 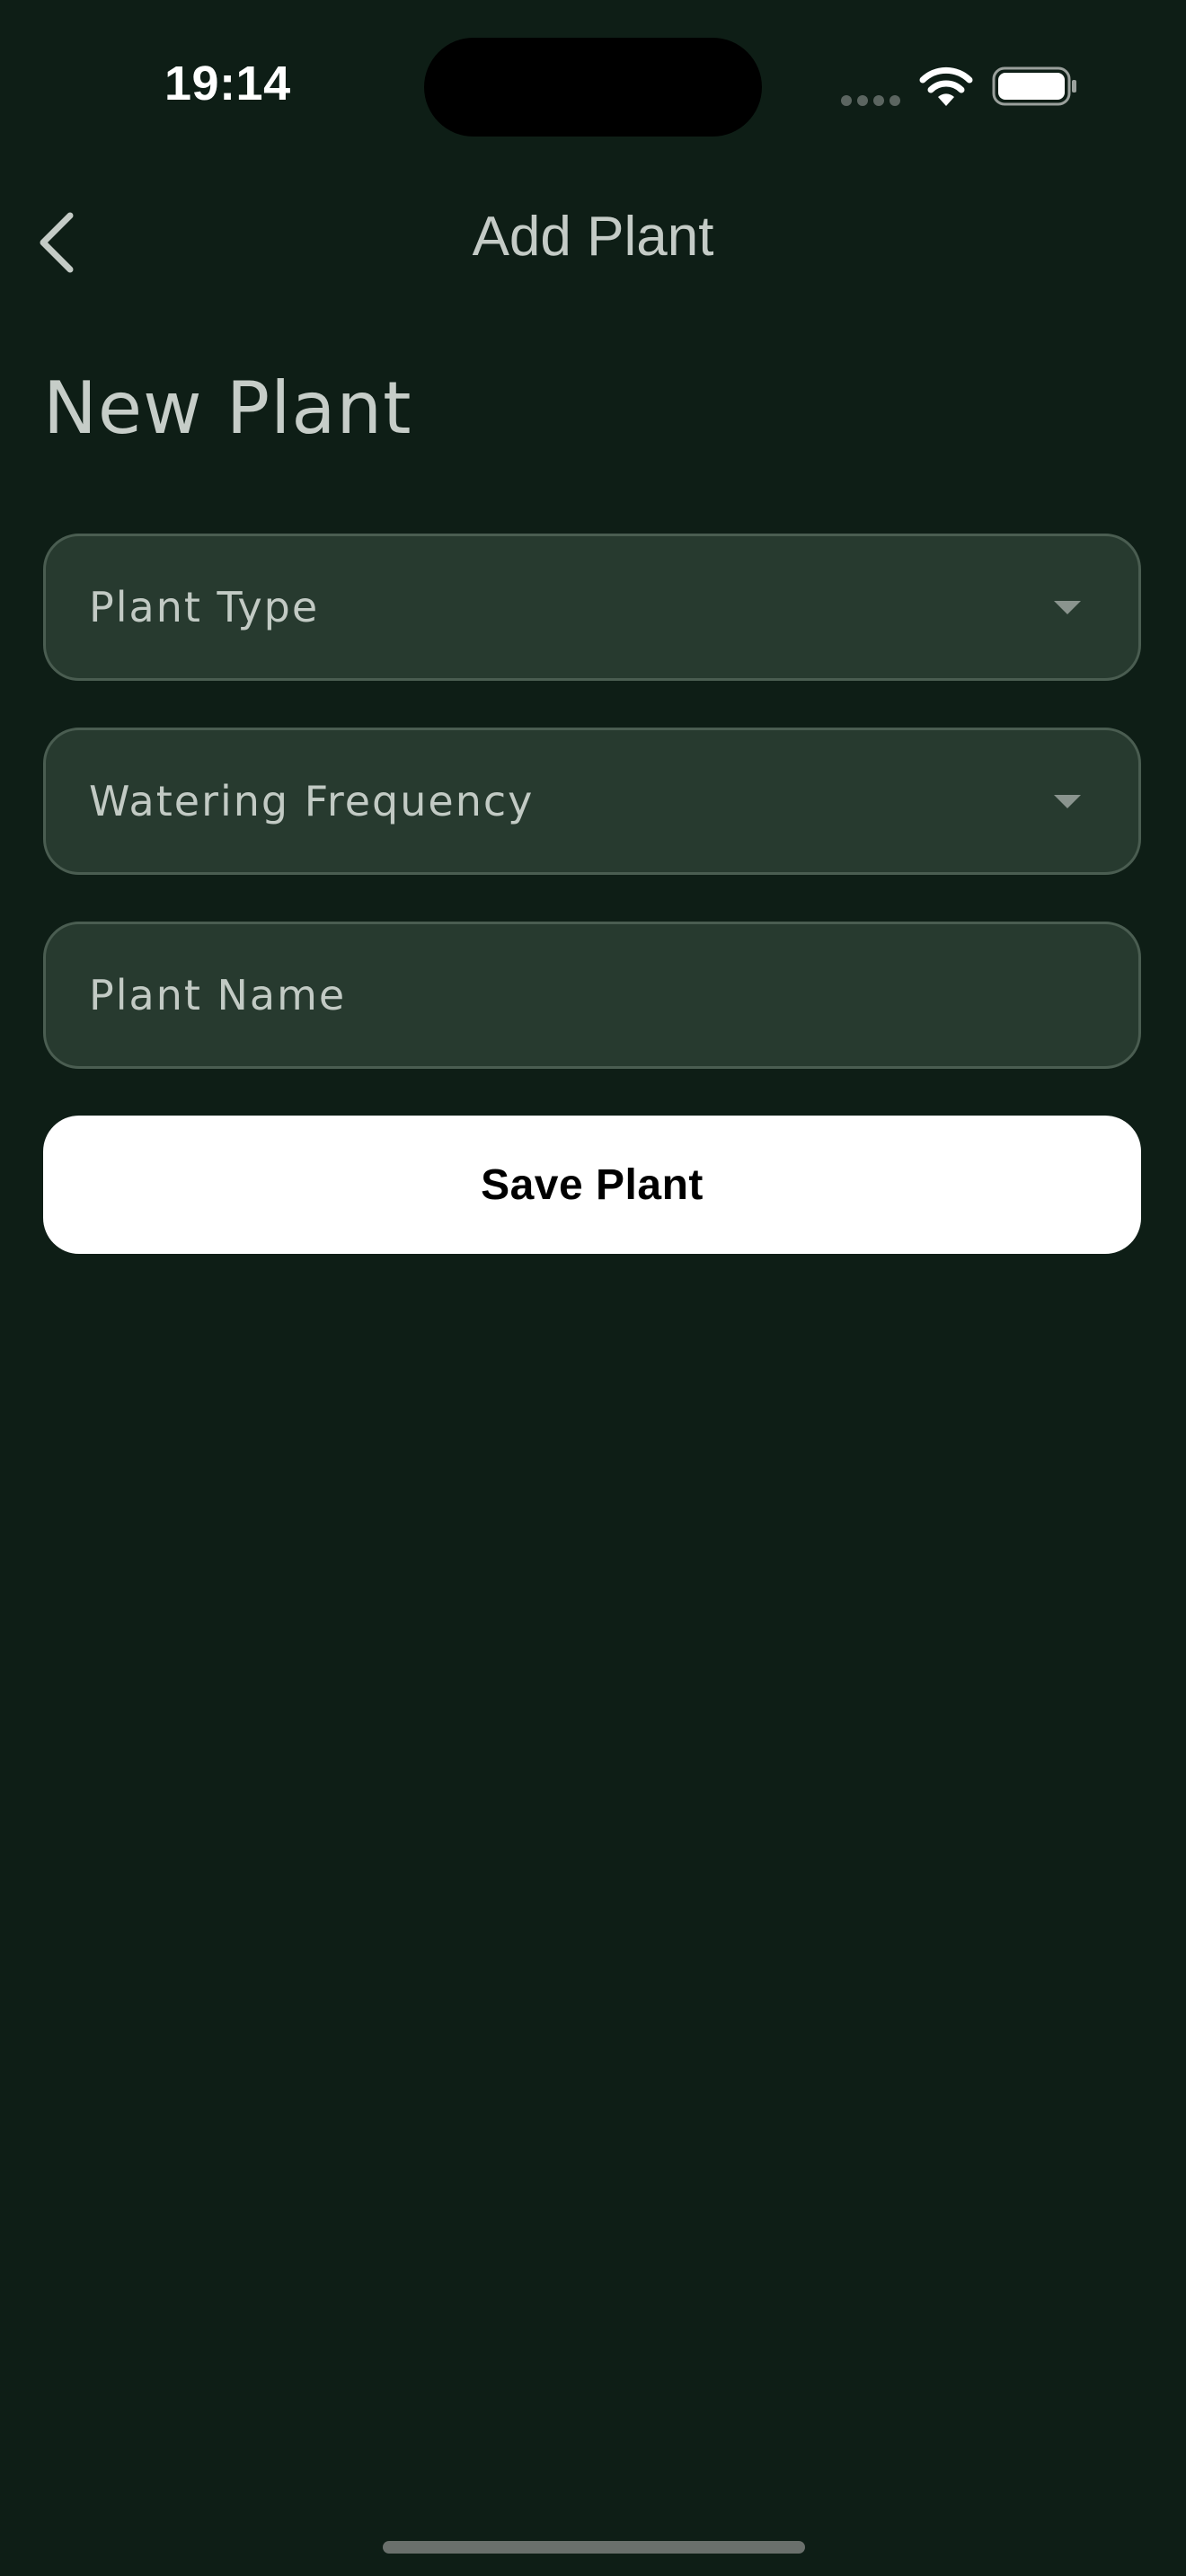 What do you see at coordinates (592, 1185) in the screenshot?
I see `save-plant-button: Save Plant` at bounding box center [592, 1185].